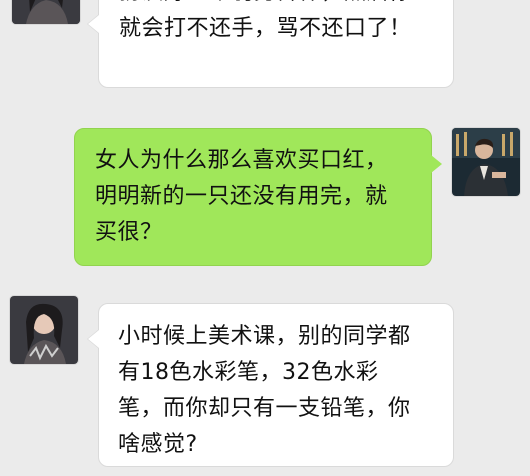  I want to click on message-text-line: 买很？, so click(129, 232).